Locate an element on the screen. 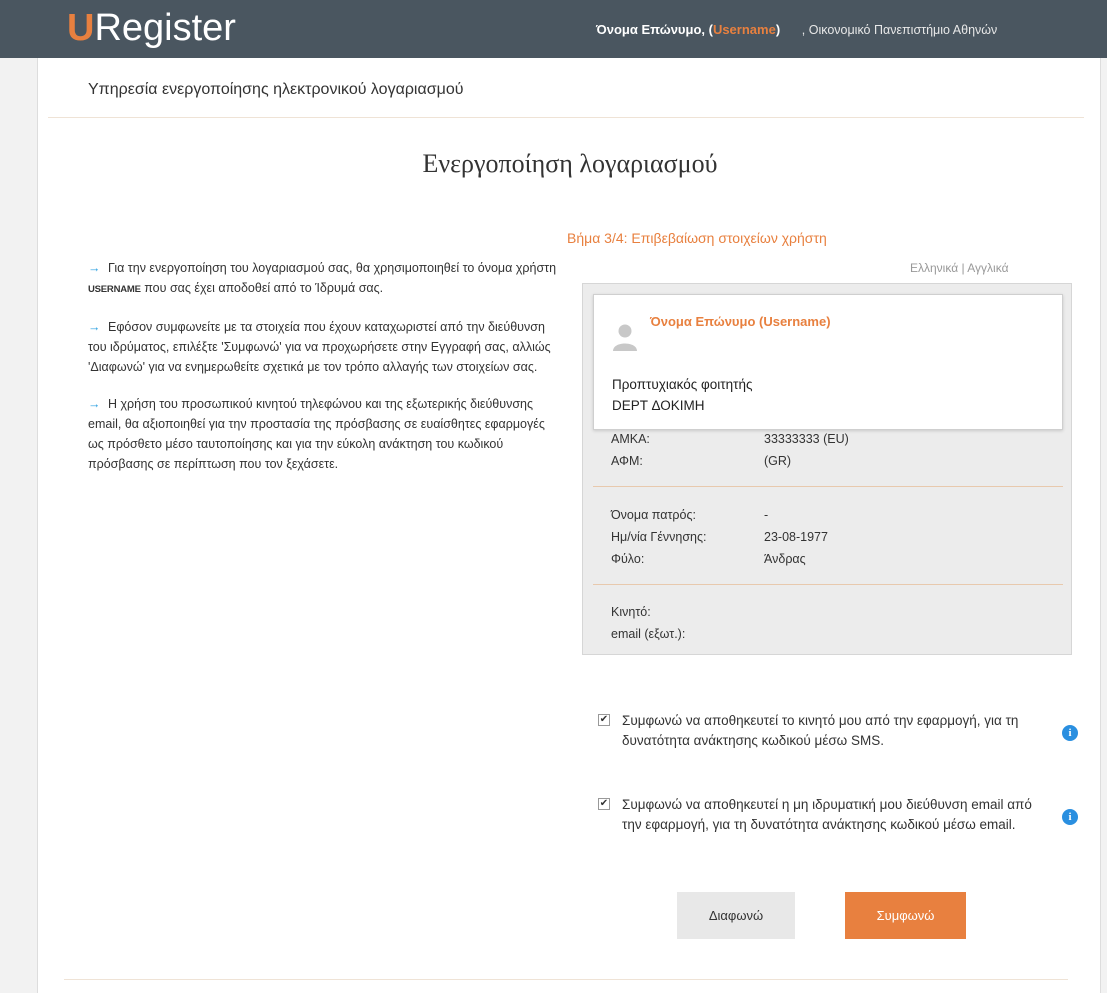  consent-sms-checkbox: ✔ is located at coordinates (604, 720).